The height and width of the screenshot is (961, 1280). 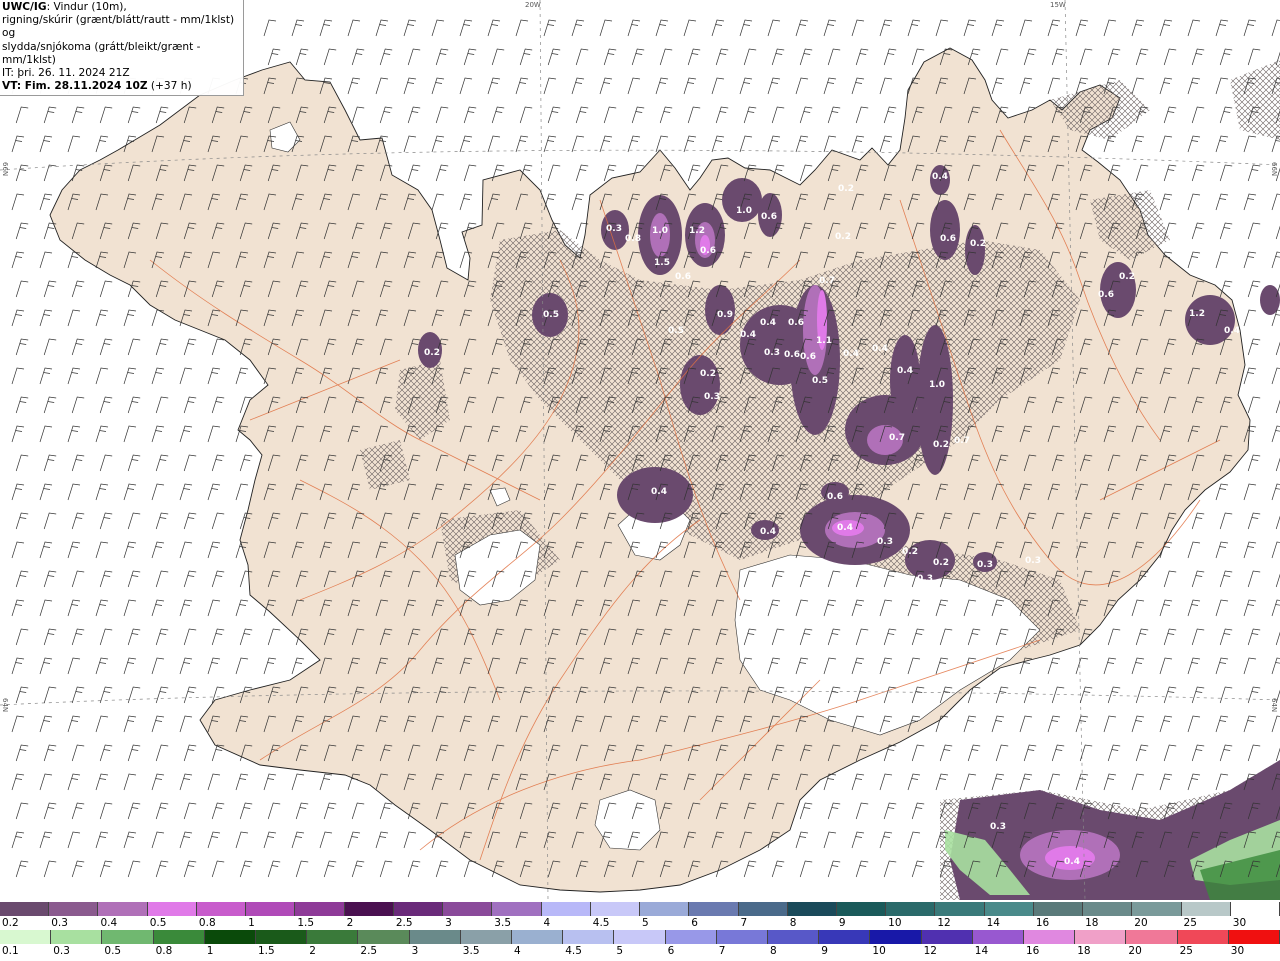 What do you see at coordinates (824, 341) in the screenshot?
I see `precip-value-label: 1.1` at bounding box center [824, 341].